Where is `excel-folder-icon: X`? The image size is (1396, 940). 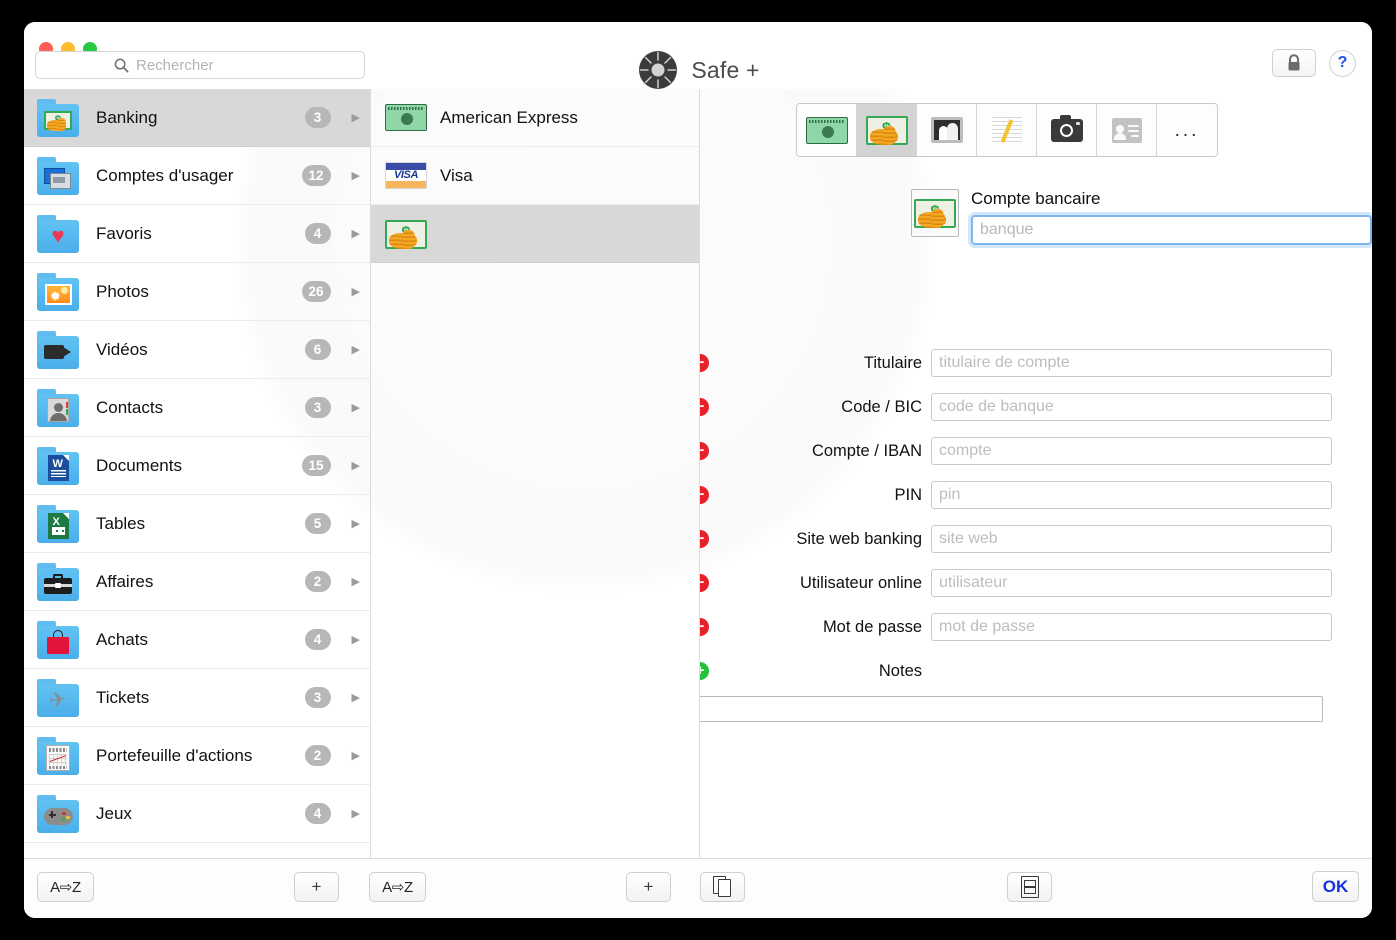
excel-folder-icon: X is located at coordinates (59, 523).